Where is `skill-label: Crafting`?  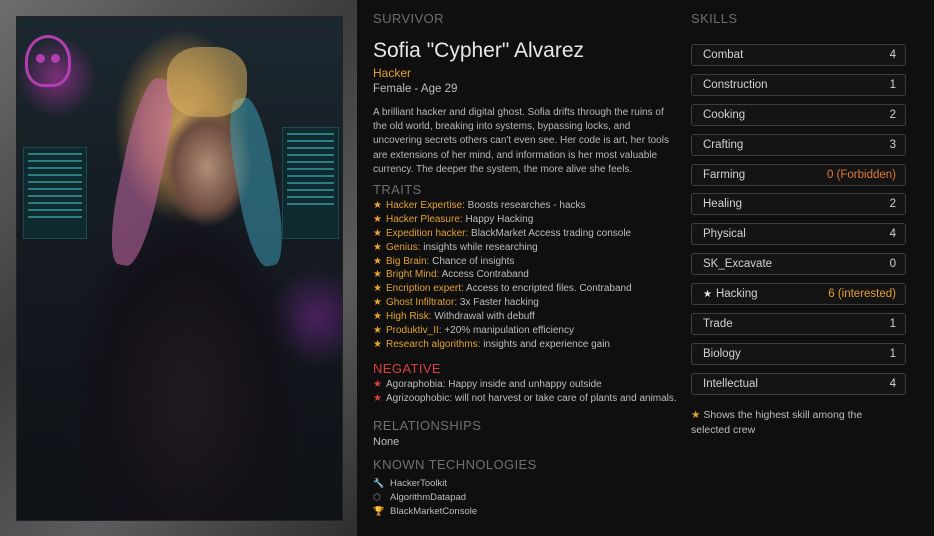
skill-label: Crafting is located at coordinates (723, 145).